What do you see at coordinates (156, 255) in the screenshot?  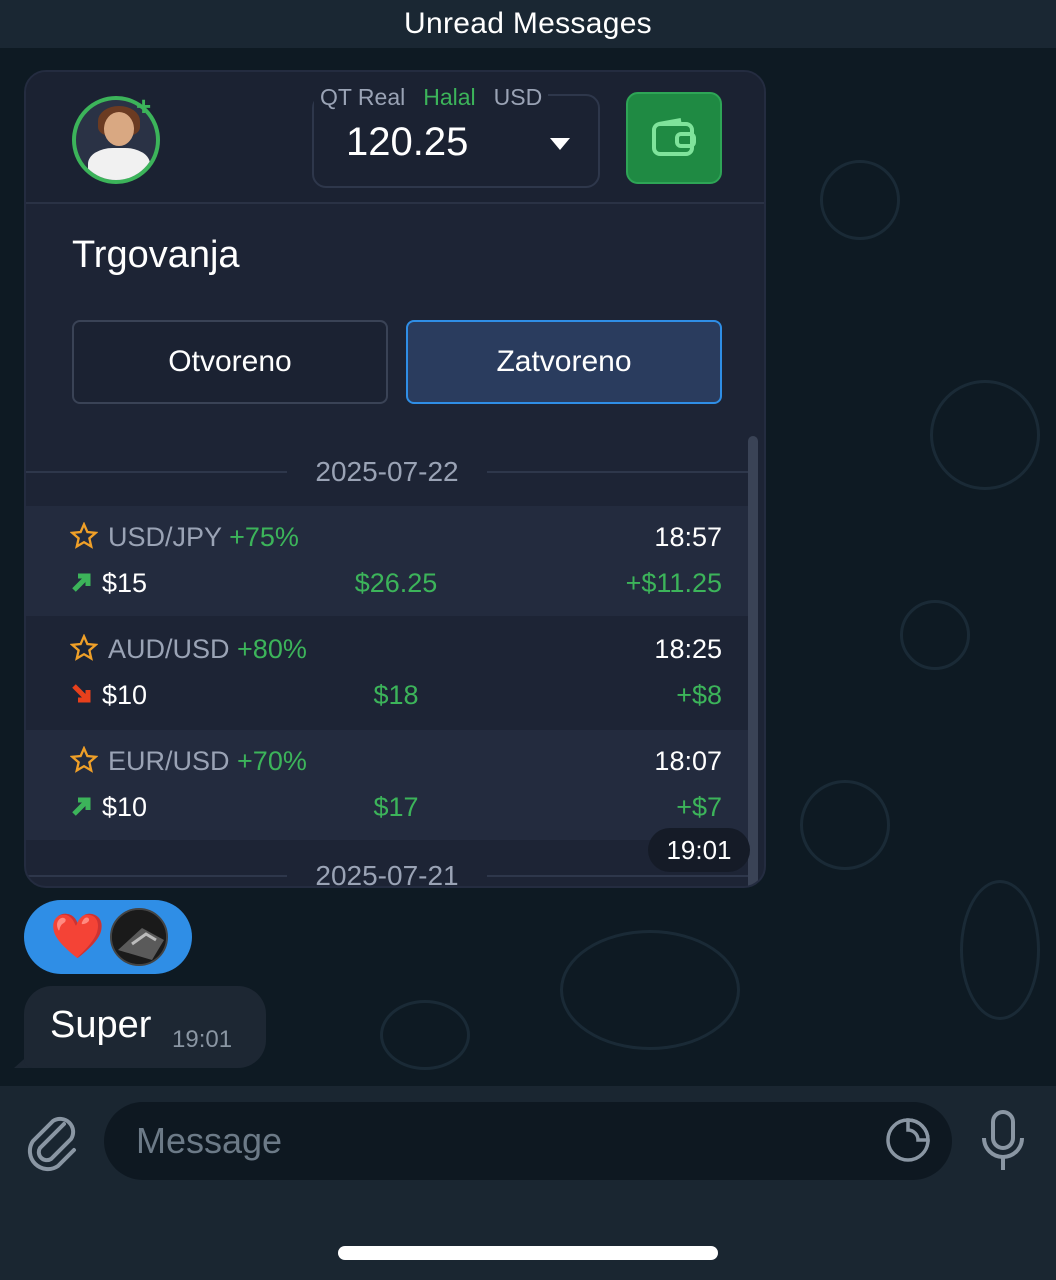 I see `section-title: Trgovanja` at bounding box center [156, 255].